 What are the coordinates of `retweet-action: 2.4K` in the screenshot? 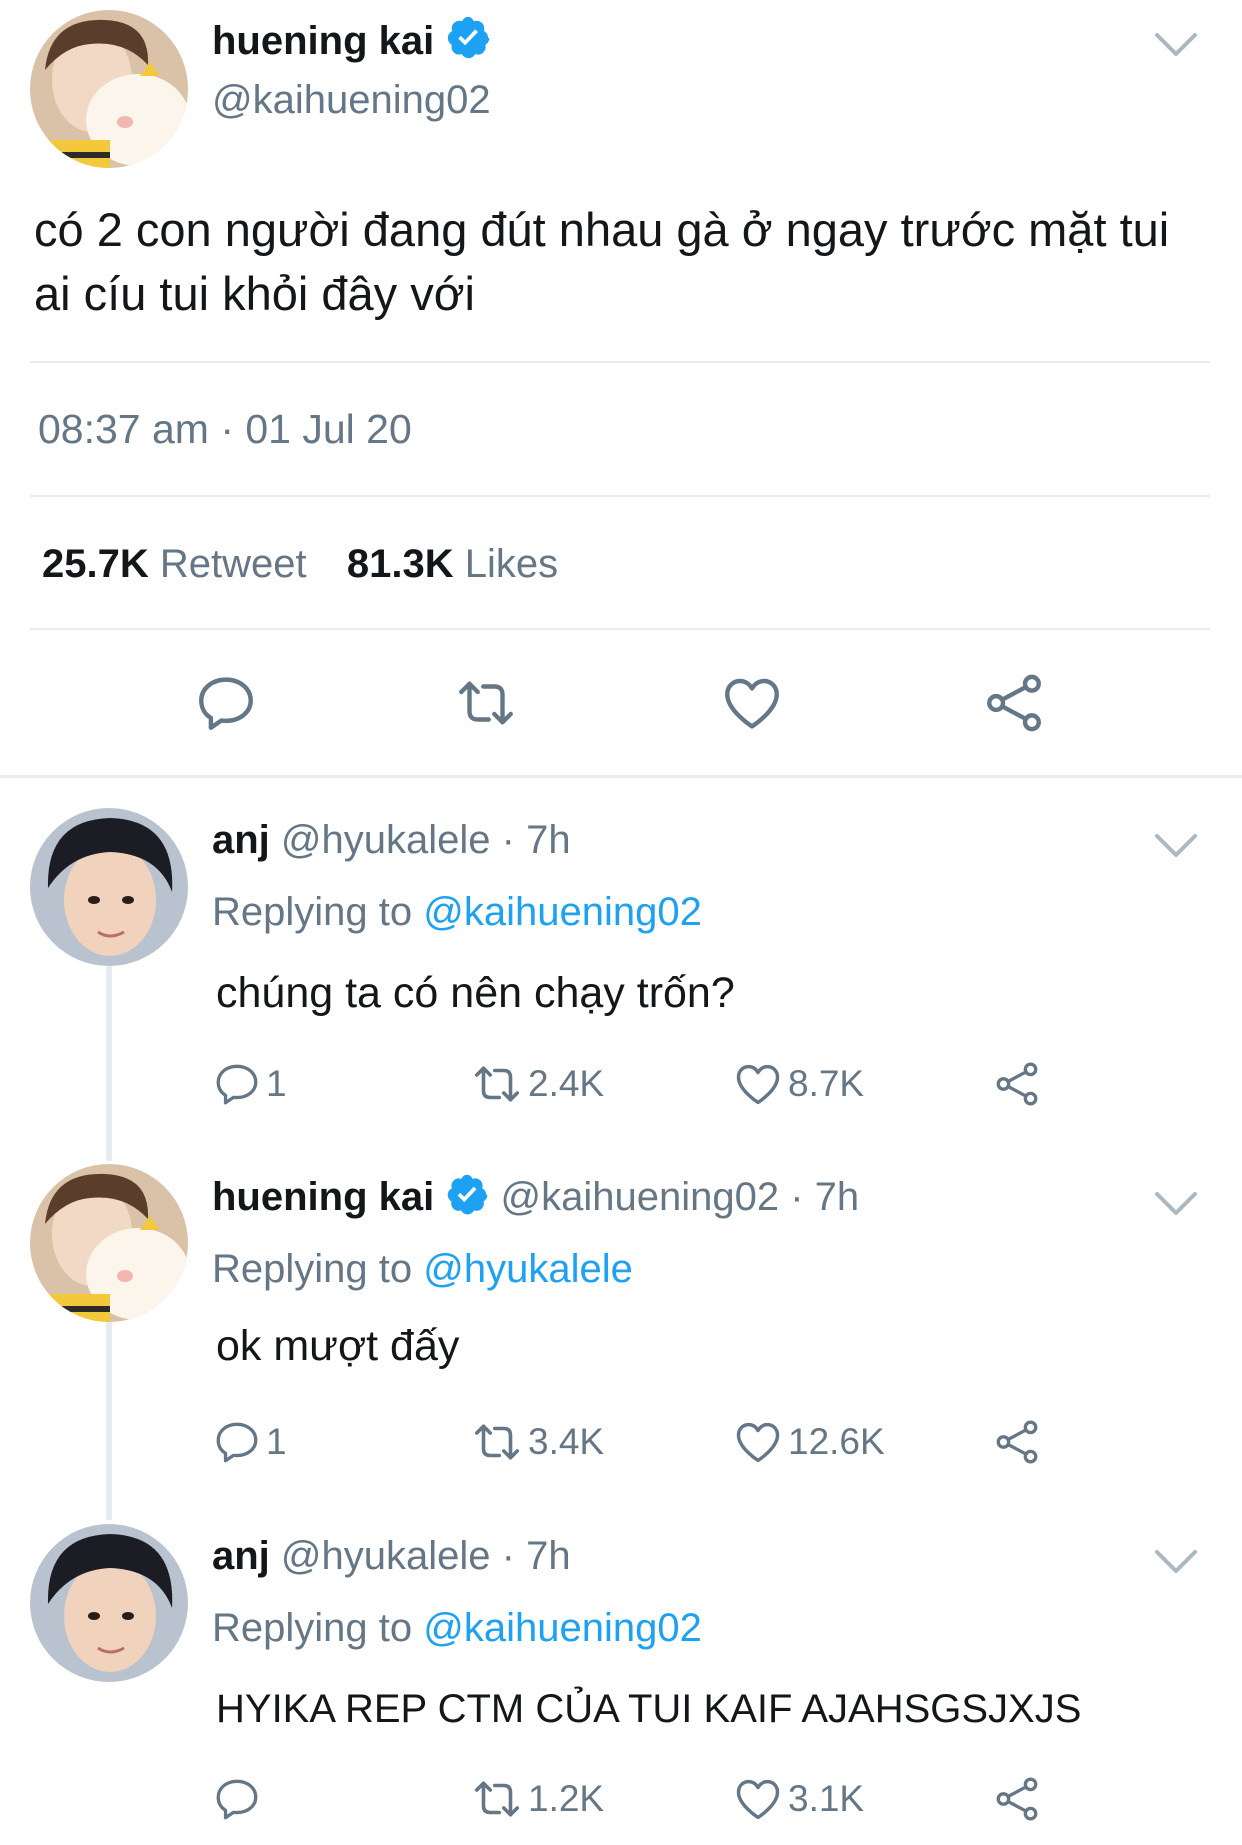 It's located at (537, 1084).